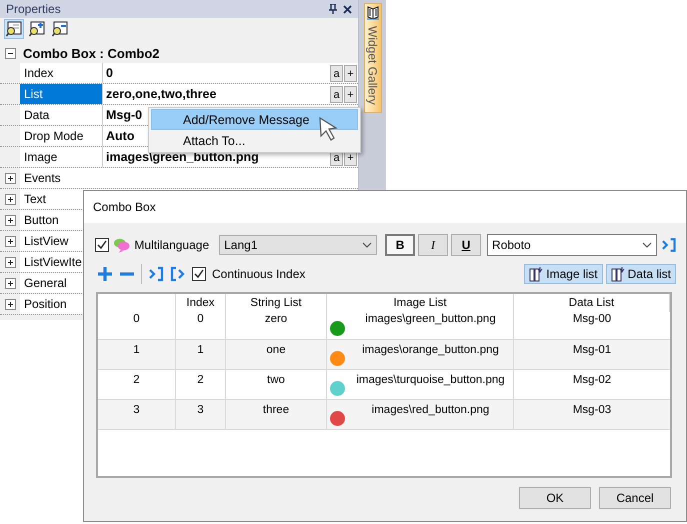  Describe the element at coordinates (563, 274) in the screenshot. I see `list-toggle-button: Image list` at that location.